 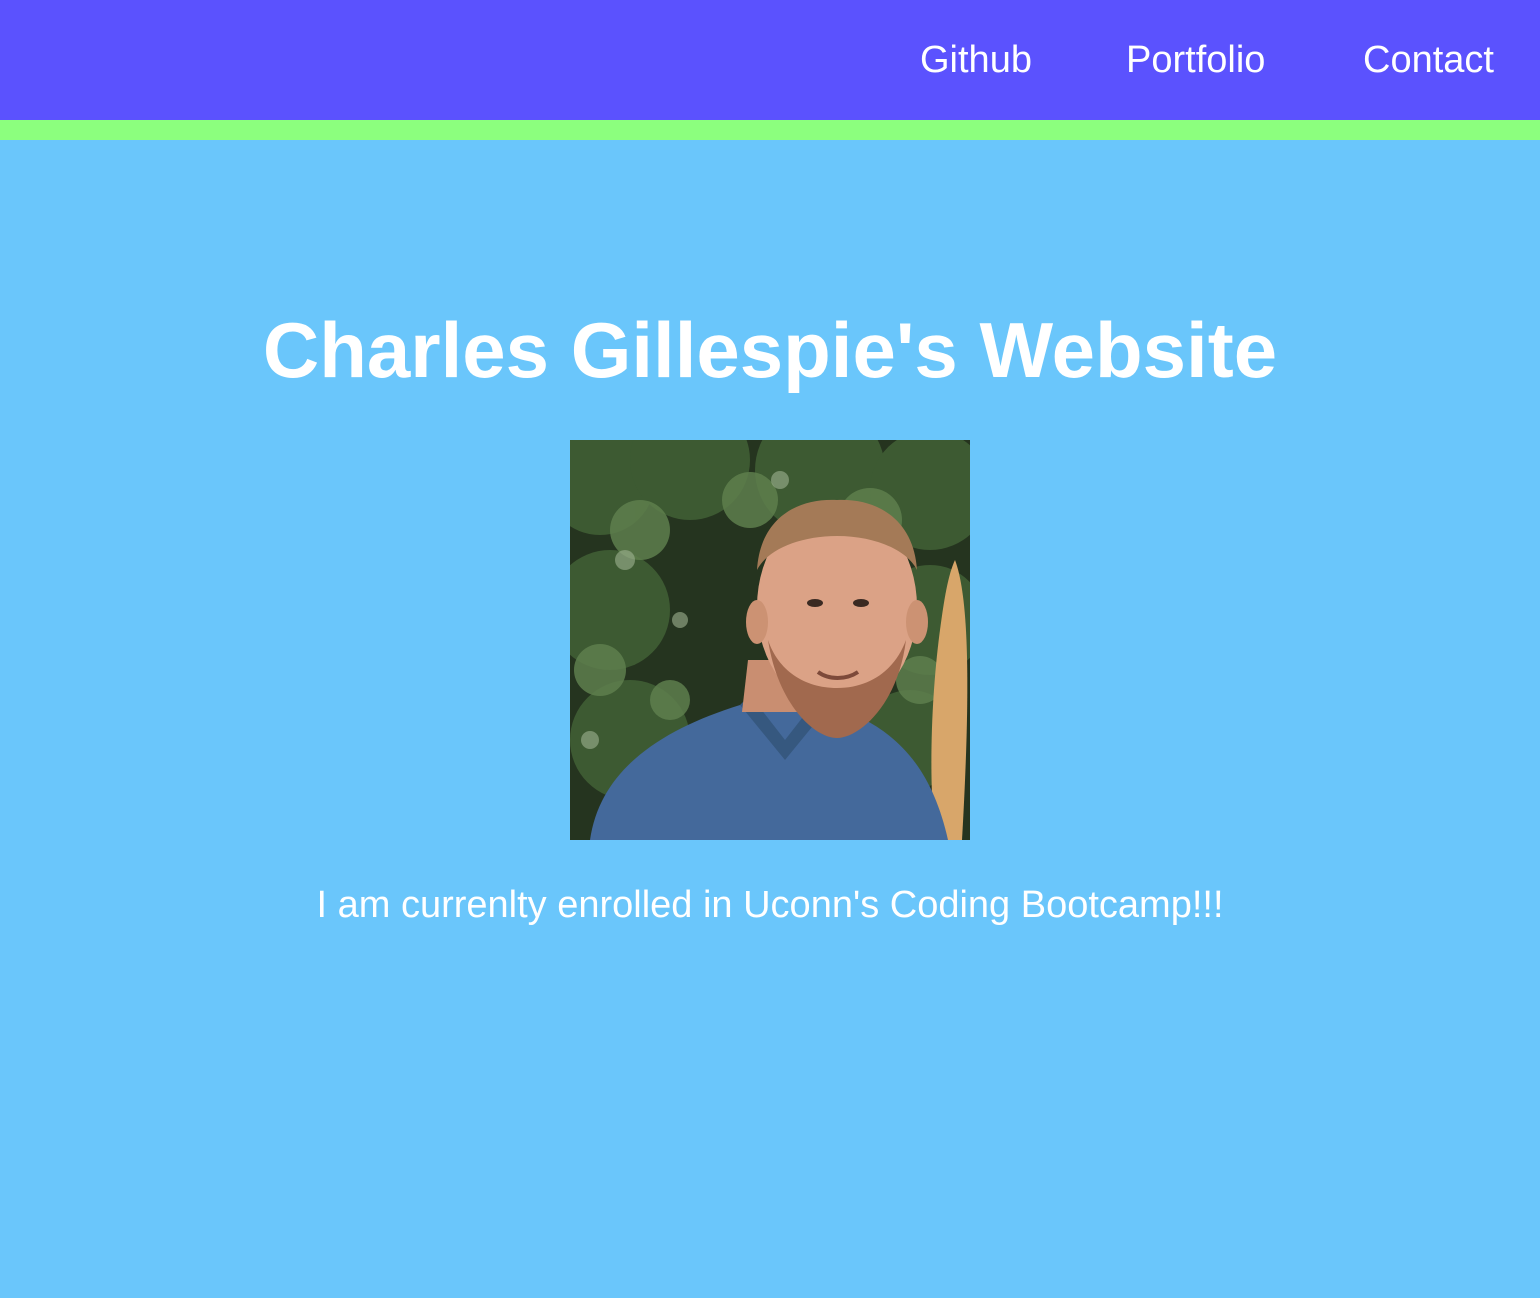 What do you see at coordinates (770, 70) in the screenshot?
I see `top-navbar: Github Portfolio Contact` at bounding box center [770, 70].